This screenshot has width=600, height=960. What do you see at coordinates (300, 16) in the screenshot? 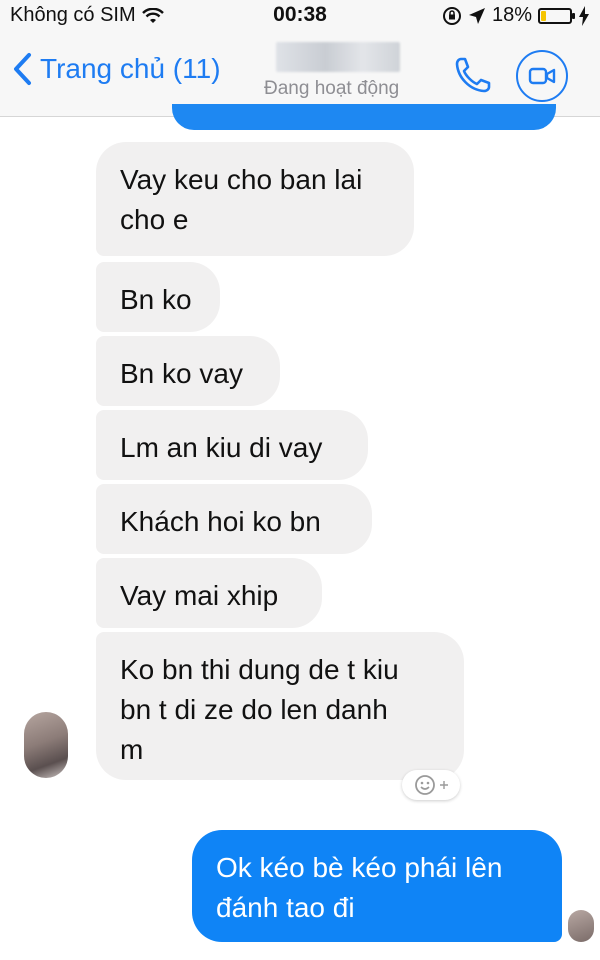
I see `status-bar: Không có SIM 00:38 18%` at bounding box center [300, 16].